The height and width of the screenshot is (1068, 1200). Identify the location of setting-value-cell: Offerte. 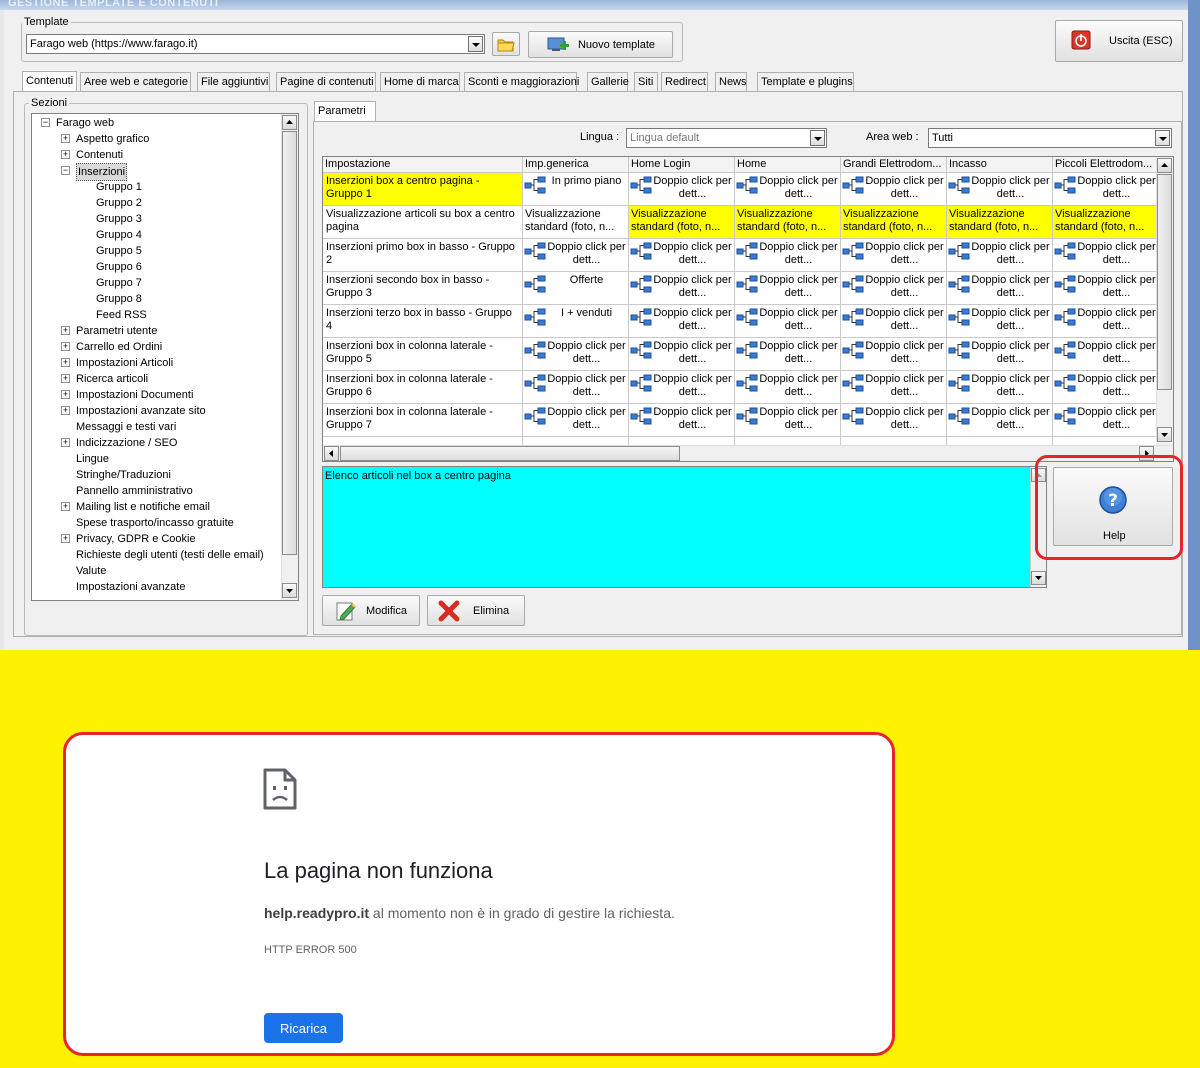
(576, 288).